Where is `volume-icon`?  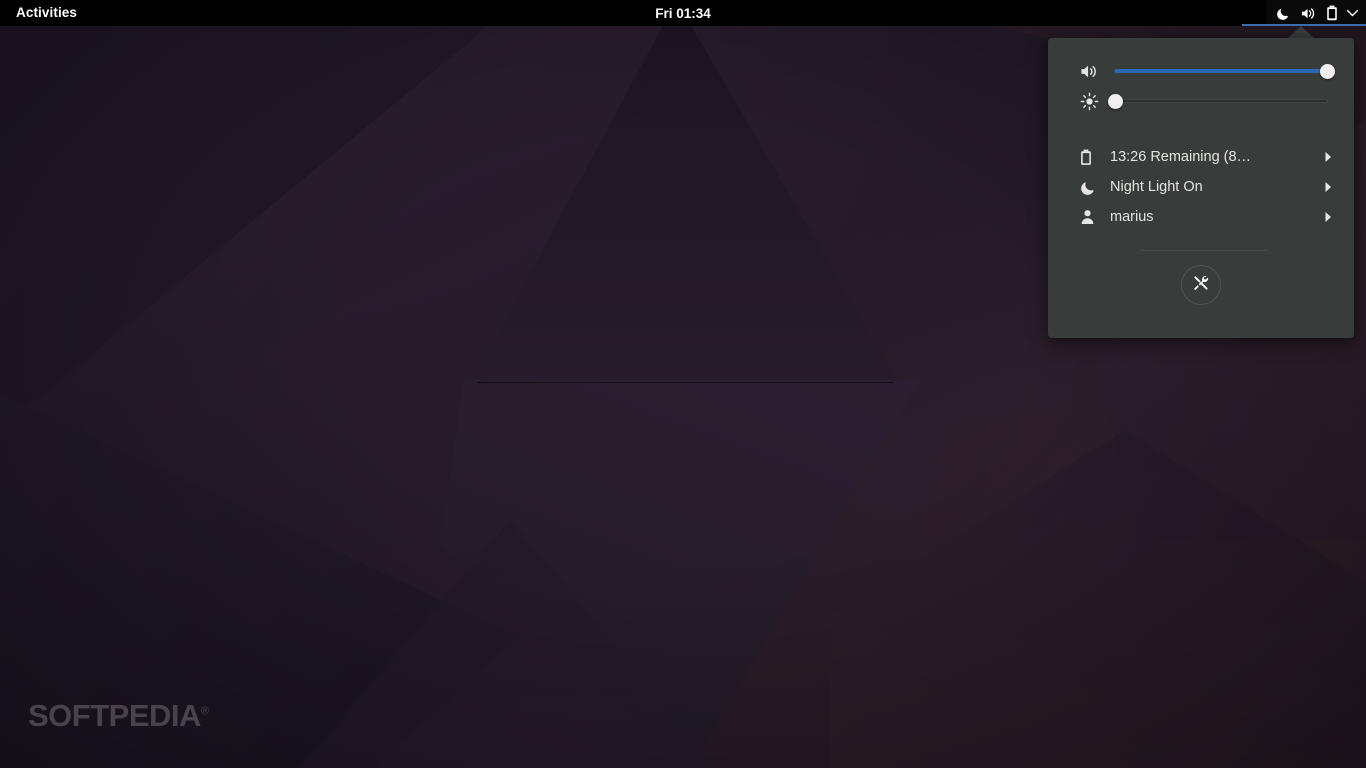
volume-icon is located at coordinates (1308, 13).